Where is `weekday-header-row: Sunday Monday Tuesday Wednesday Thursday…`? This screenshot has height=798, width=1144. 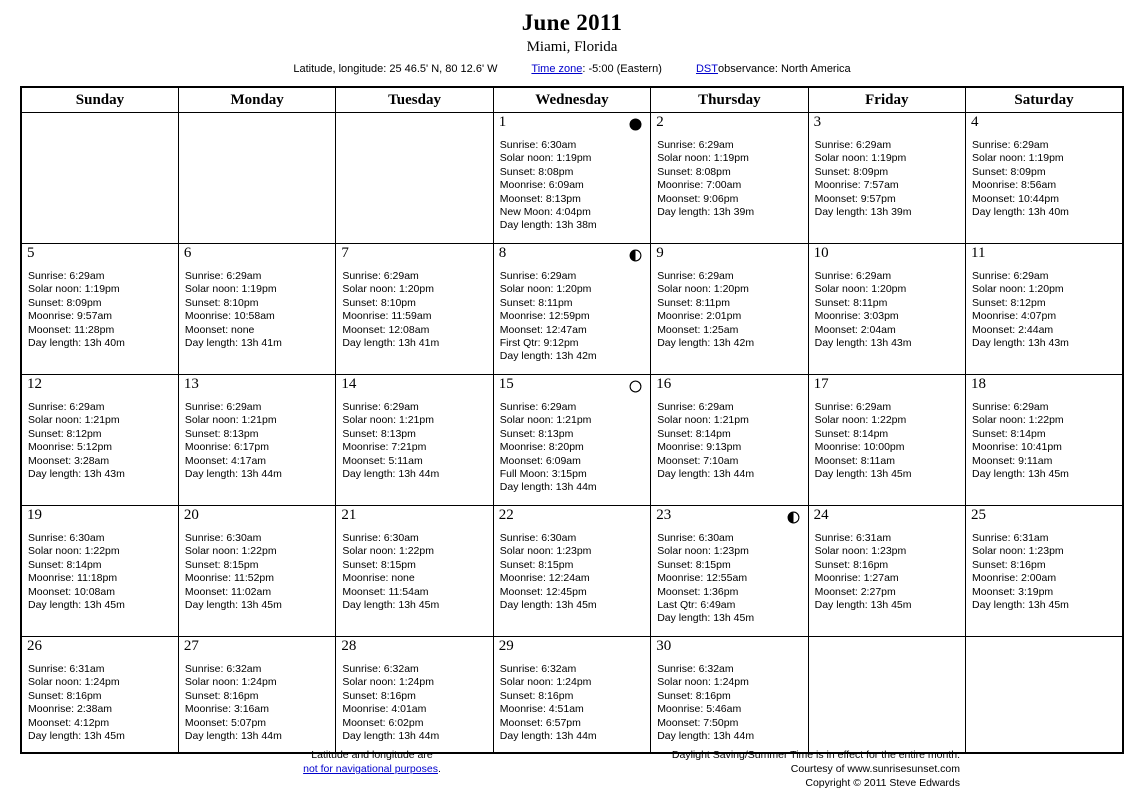 weekday-header-row: Sunday Monday Tuesday Wednesday Thursday… is located at coordinates (572, 99).